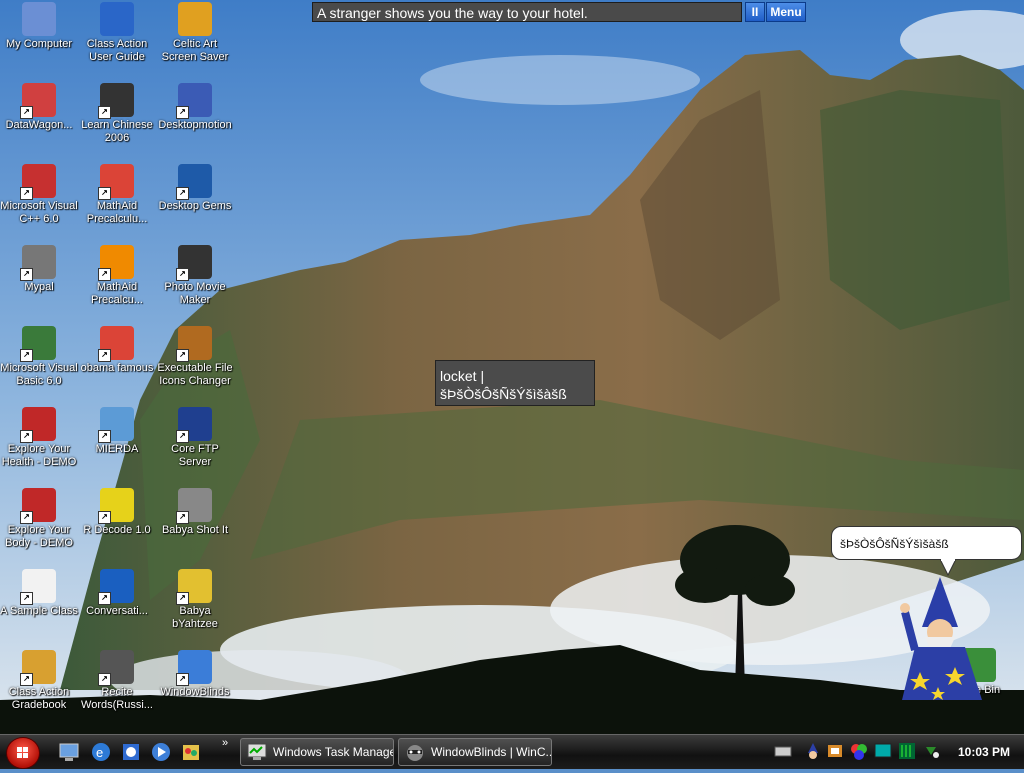  I want to click on desktop-icon-label: Babya bYahtzee, so click(195, 617).